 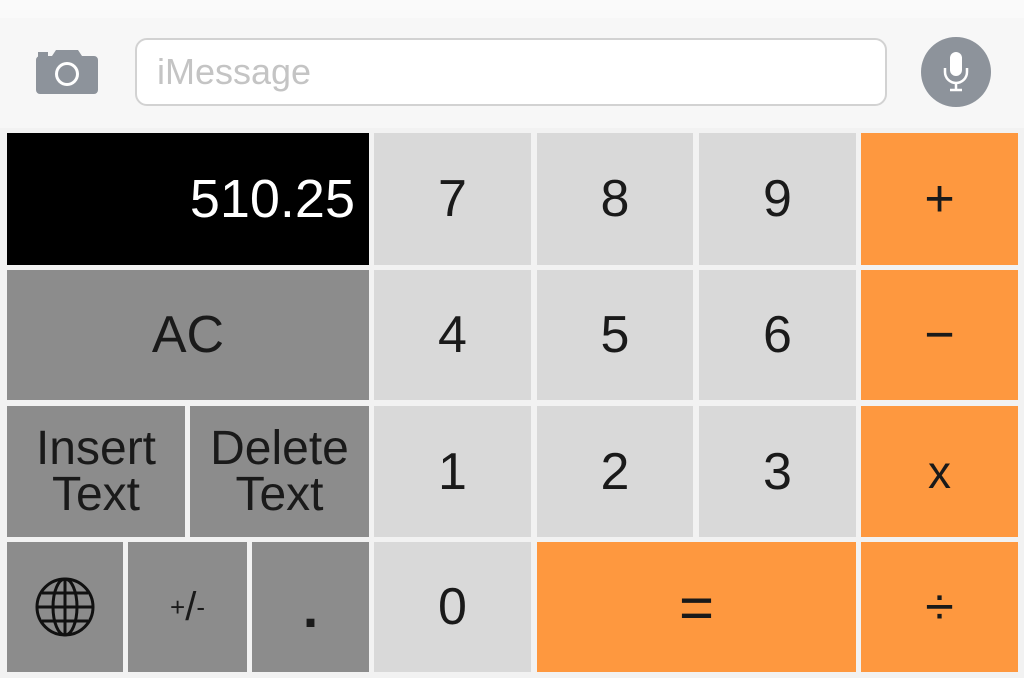 What do you see at coordinates (96, 448) in the screenshot?
I see `insert-text-label-line1: Insert` at bounding box center [96, 448].